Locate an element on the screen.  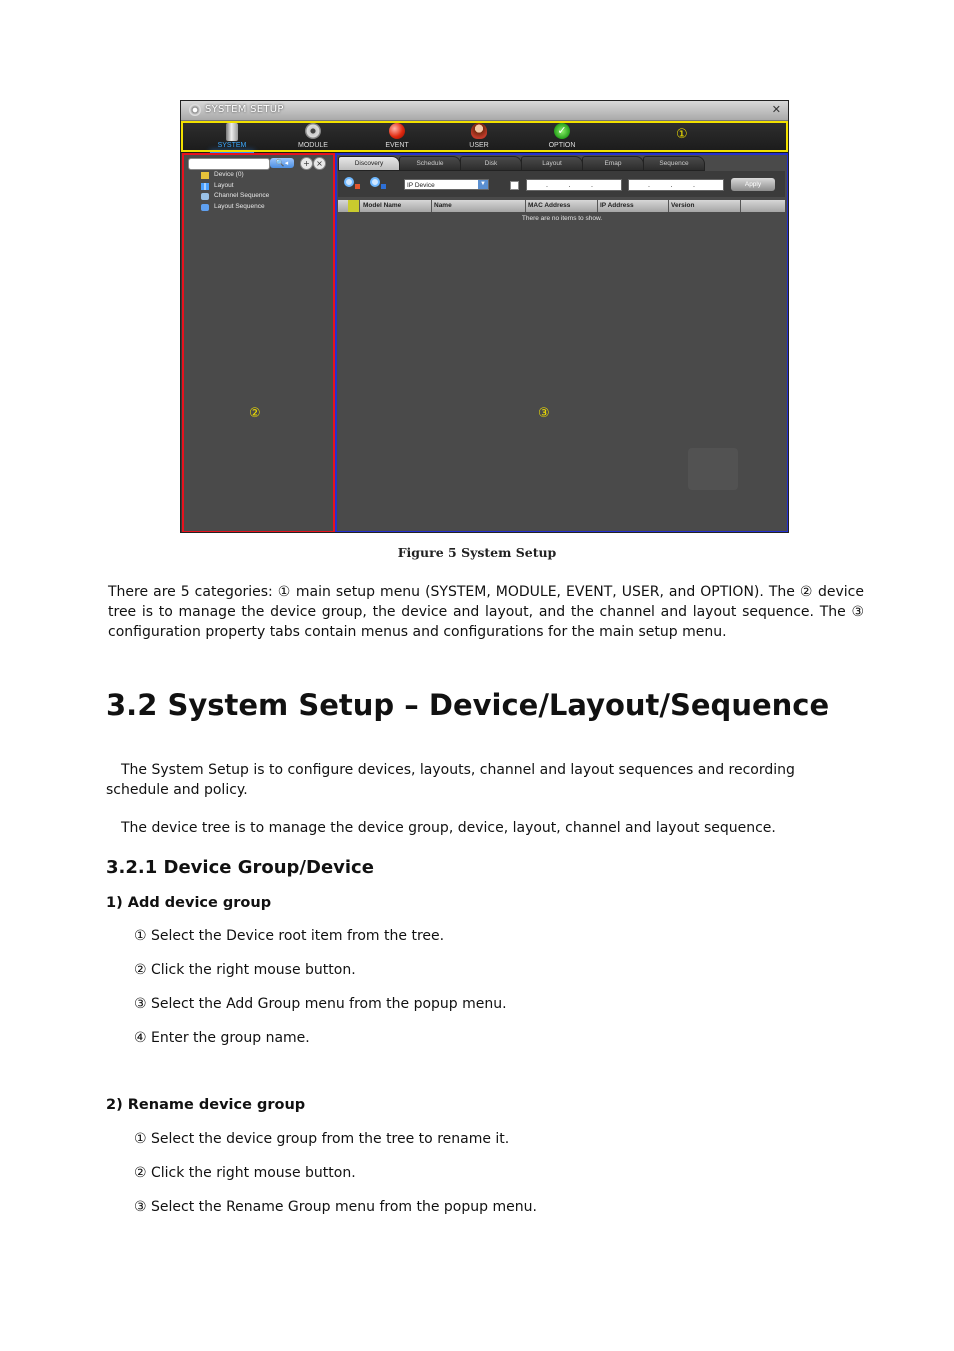
discover-icon is located at coordinates (352, 183).